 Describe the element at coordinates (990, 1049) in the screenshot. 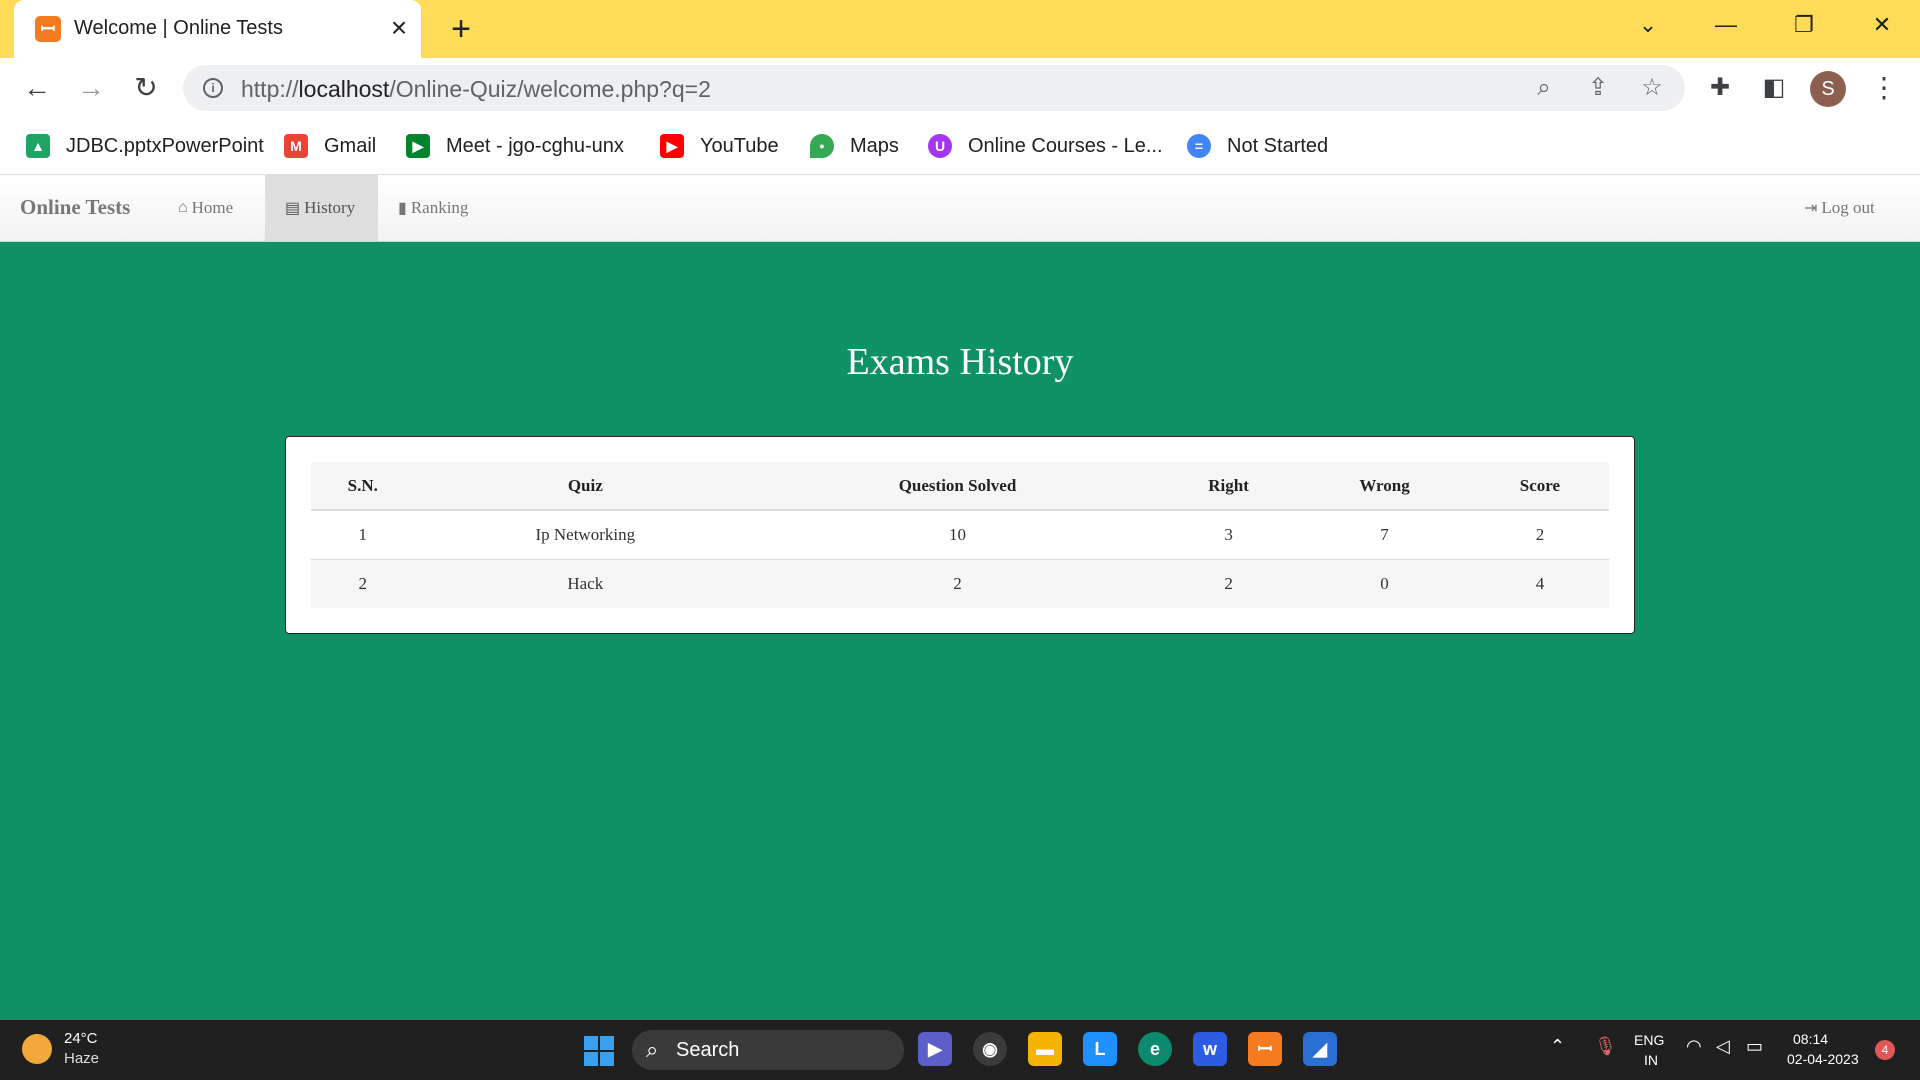

I see `chrome-icon: ◉` at that location.